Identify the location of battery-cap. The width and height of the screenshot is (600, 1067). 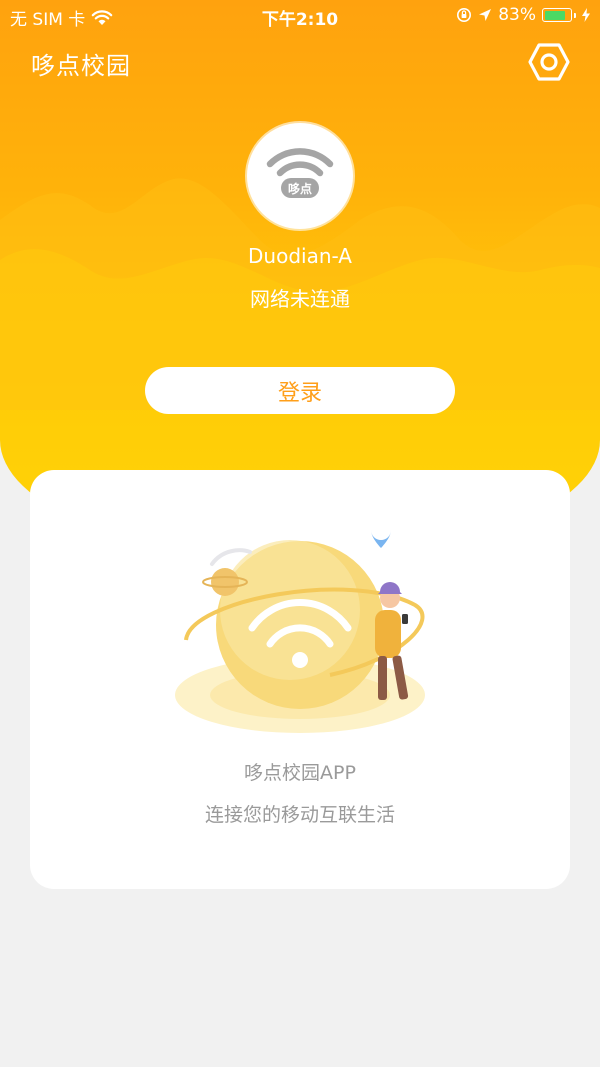
(575, 15).